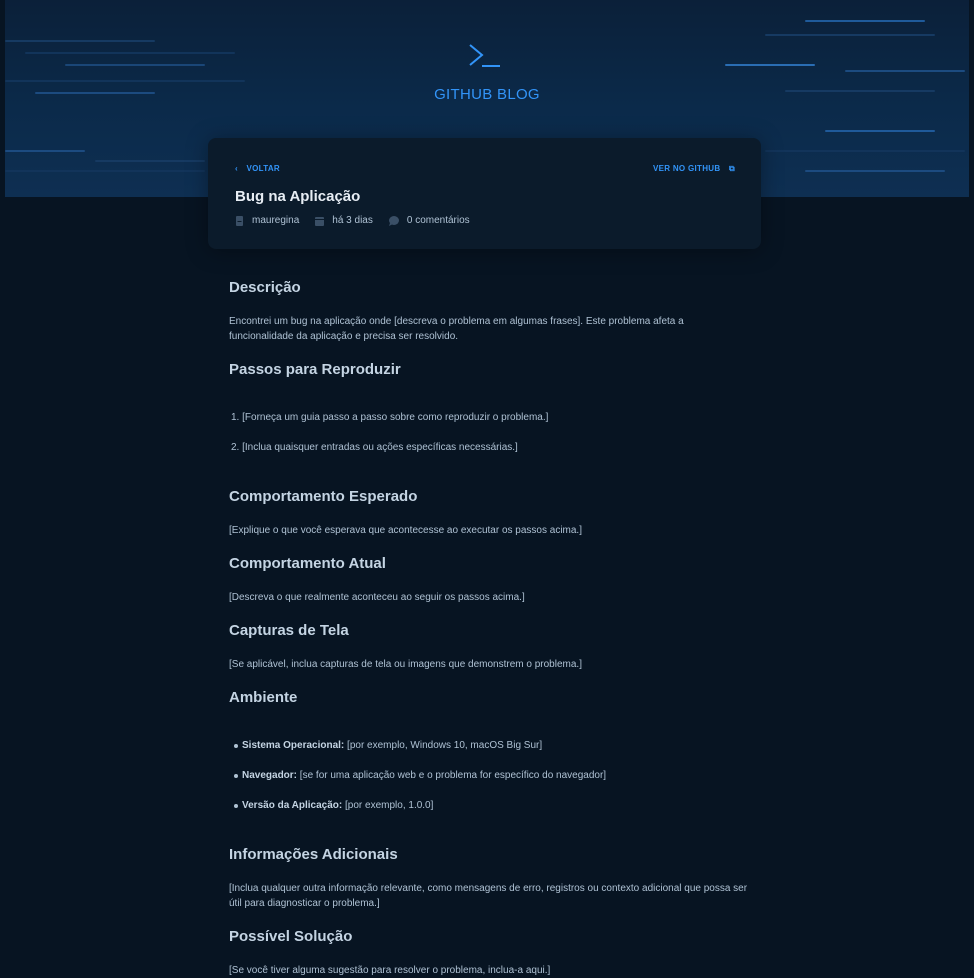 Image resolution: width=974 pixels, height=978 pixels. What do you see at coordinates (263, 168) in the screenshot?
I see `back-label: VOLTAR` at bounding box center [263, 168].